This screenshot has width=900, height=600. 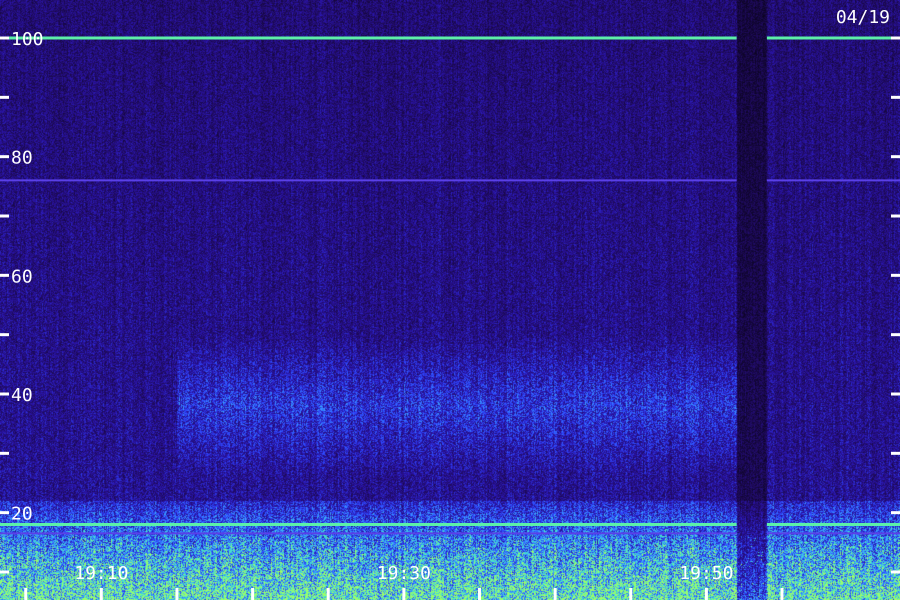 I want to click on date-label: 04/19, so click(x=863, y=17).